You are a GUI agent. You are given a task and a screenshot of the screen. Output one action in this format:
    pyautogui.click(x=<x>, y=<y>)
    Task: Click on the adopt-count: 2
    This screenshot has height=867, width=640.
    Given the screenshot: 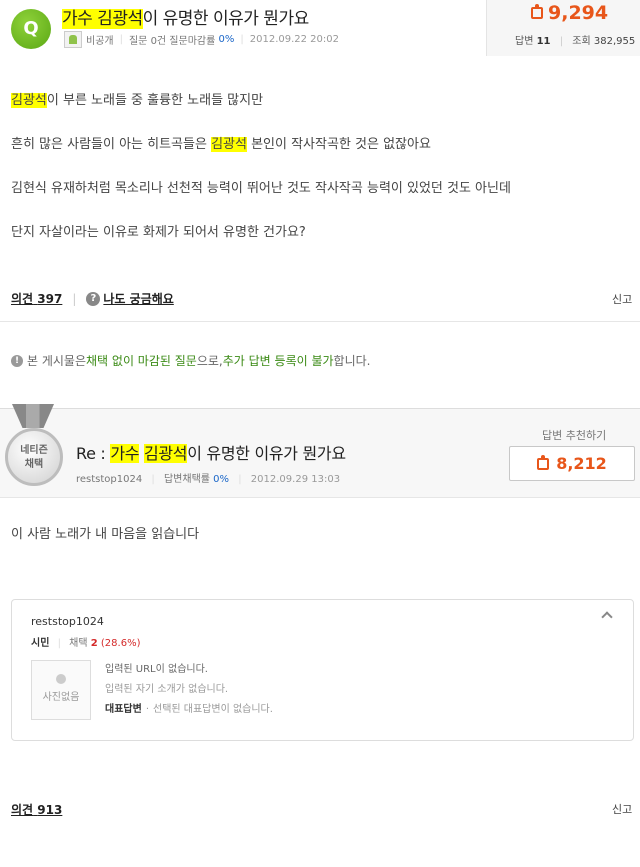 What is the action you would take?
    pyautogui.click(x=94, y=643)
    